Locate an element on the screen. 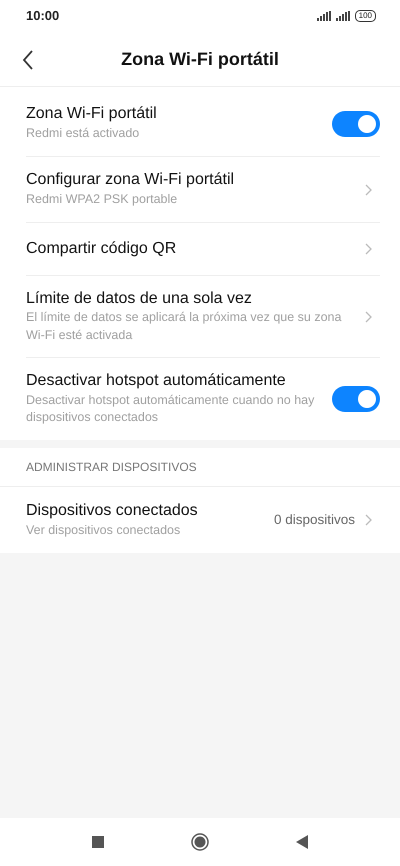  settings-row: Dispositivos conectados Ver dispositivos conectados 0 dispositivos is located at coordinates (200, 520).